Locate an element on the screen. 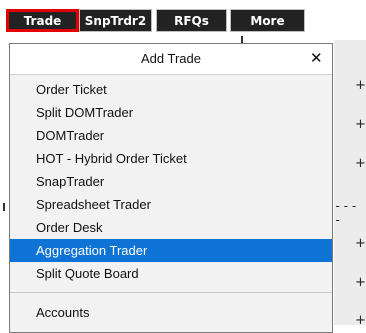 This screenshot has height=333, width=366. menu-item-split-domtrader: Split DOMTrader is located at coordinates (171, 112).